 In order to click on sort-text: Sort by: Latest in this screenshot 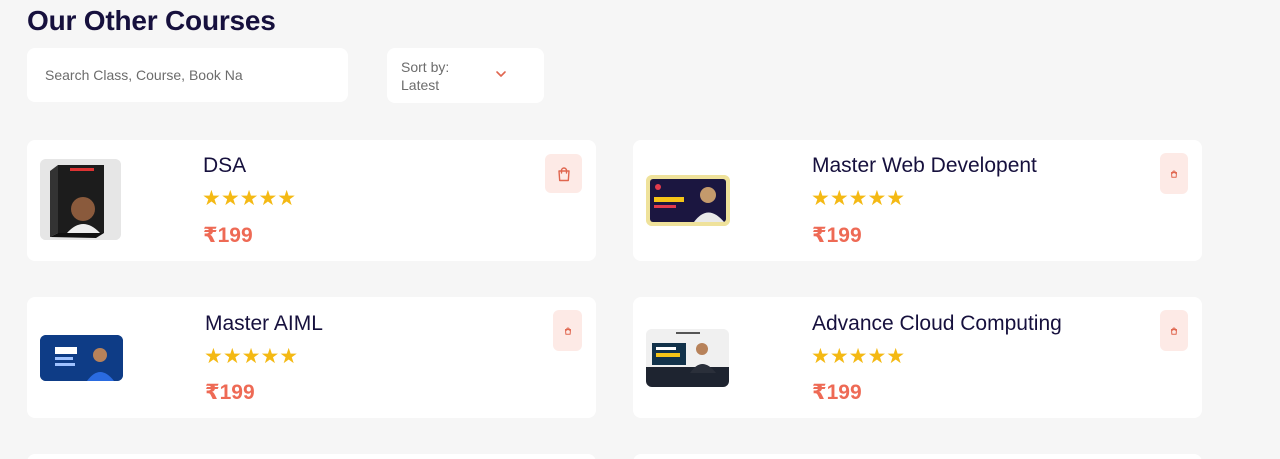, I will do `click(441, 76)`.